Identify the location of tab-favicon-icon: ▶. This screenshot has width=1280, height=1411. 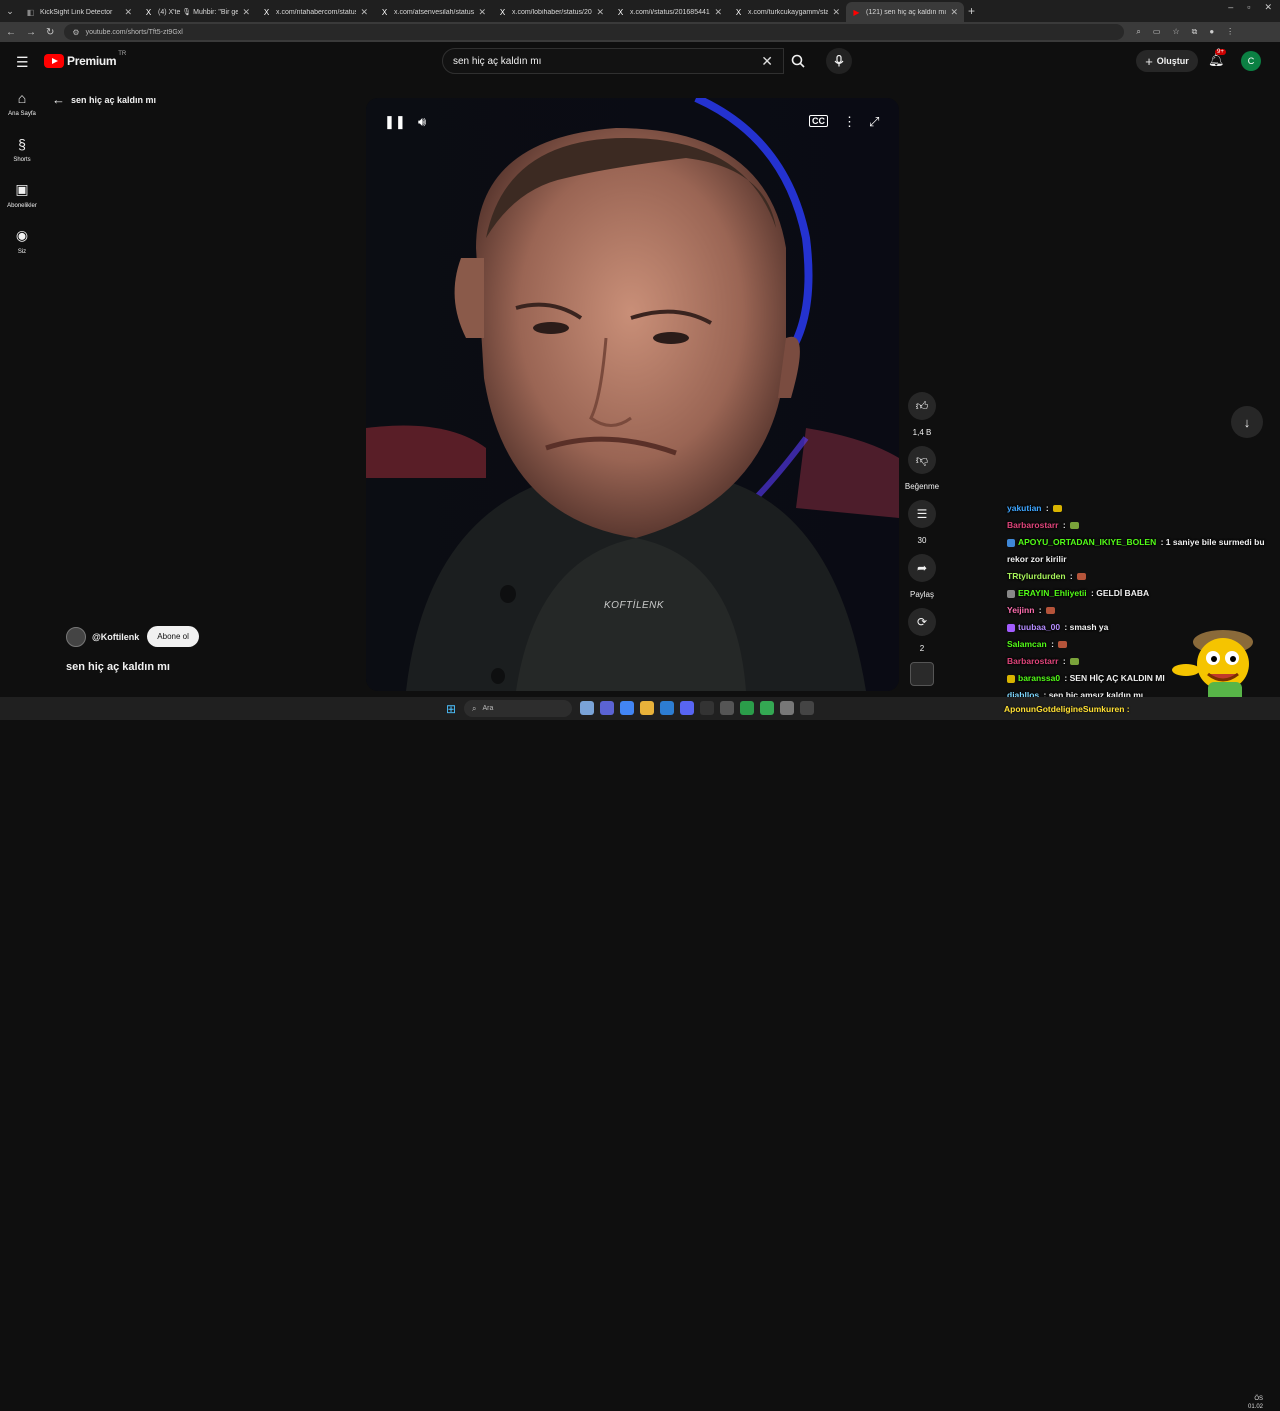
(856, 12).